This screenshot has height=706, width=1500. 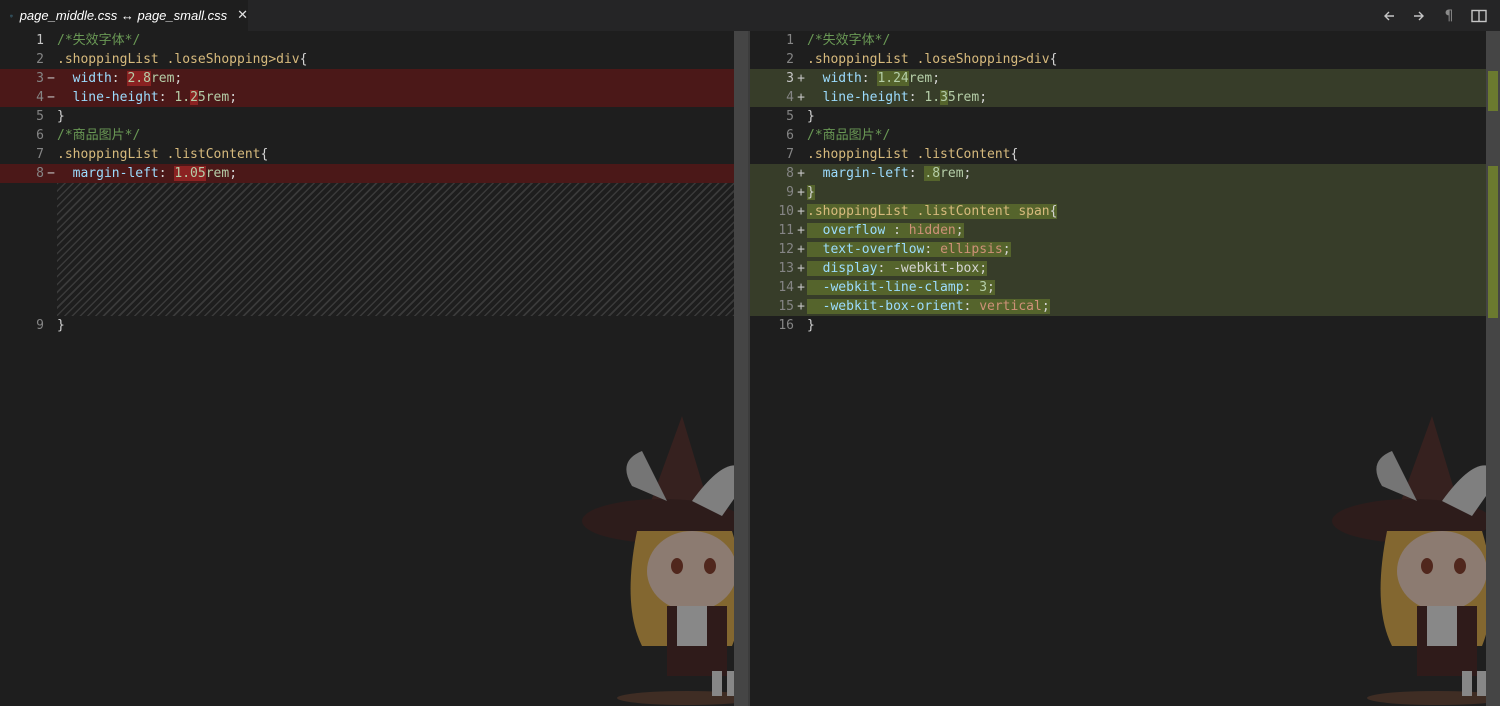 I want to click on code-token: /*失效字体*/, so click(x=849, y=40).